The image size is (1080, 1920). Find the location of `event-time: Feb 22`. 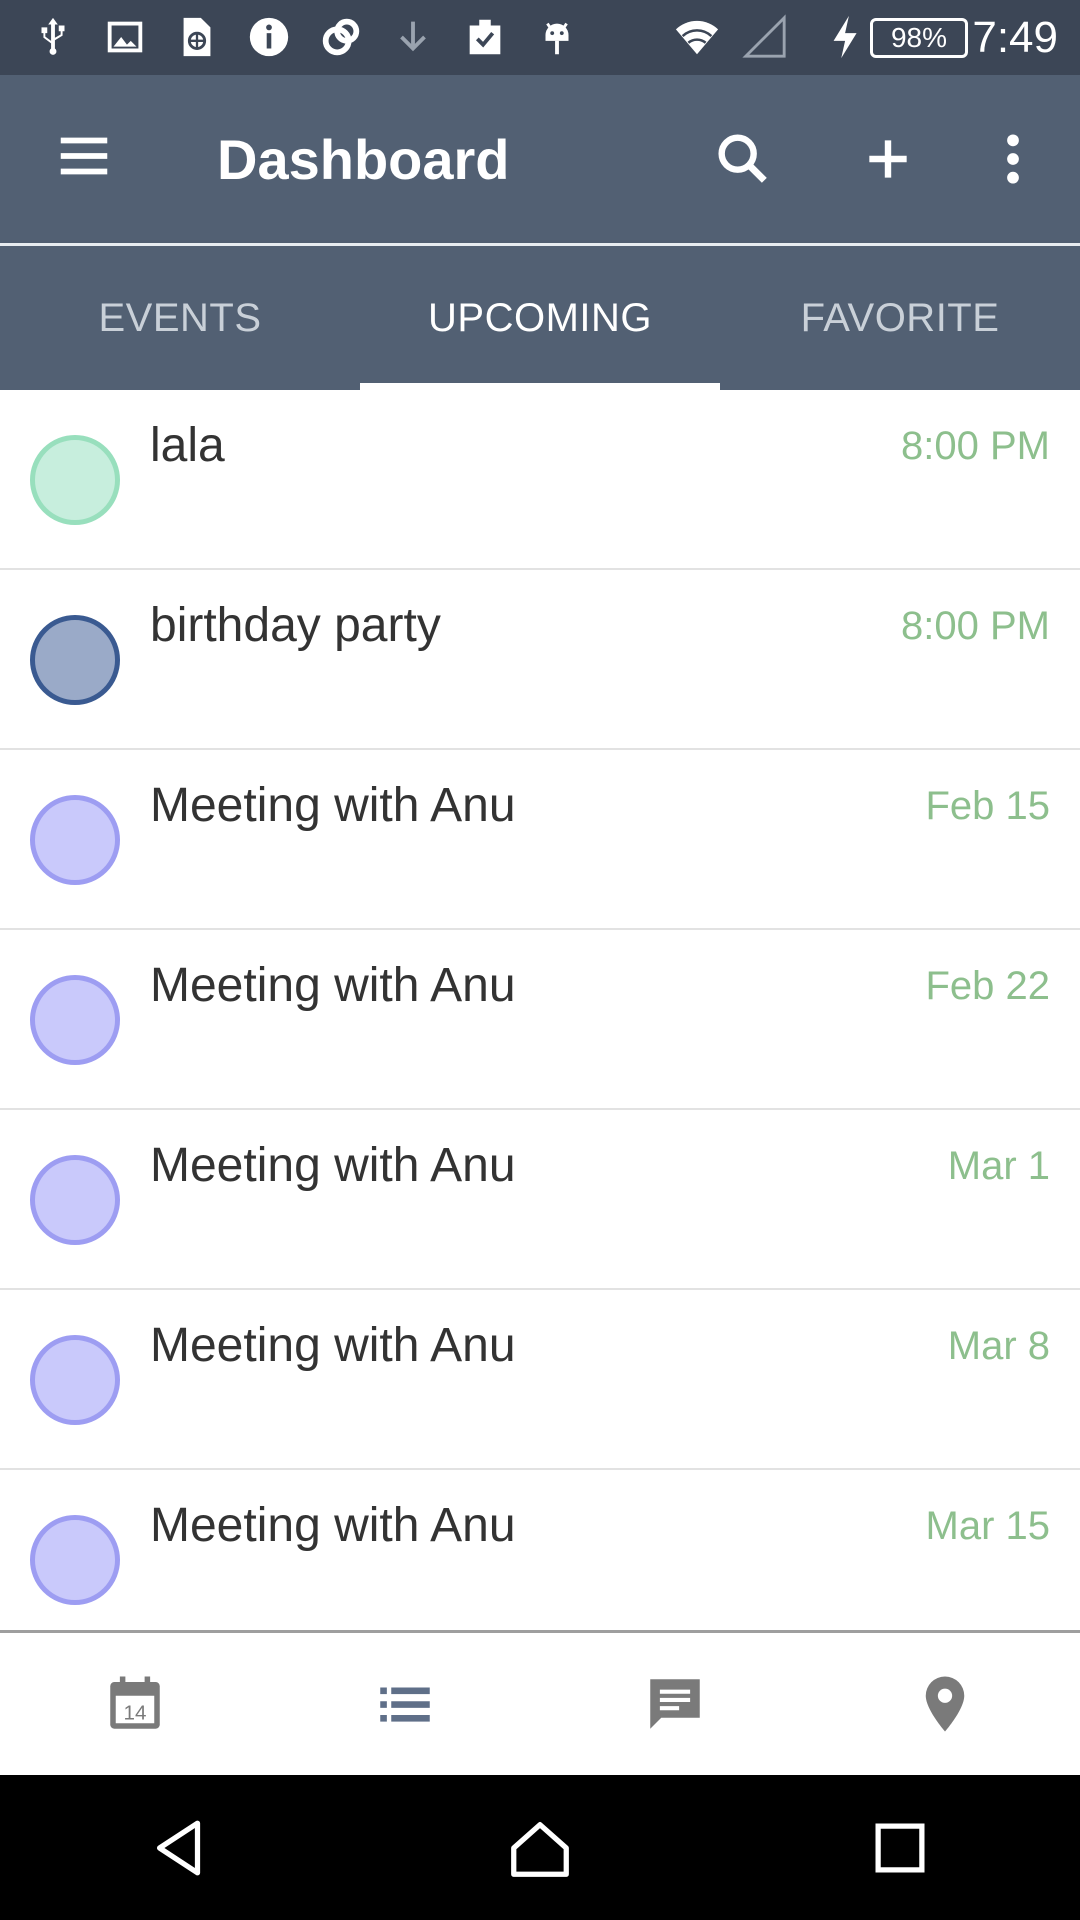

event-time: Feb 22 is located at coordinates (987, 986).